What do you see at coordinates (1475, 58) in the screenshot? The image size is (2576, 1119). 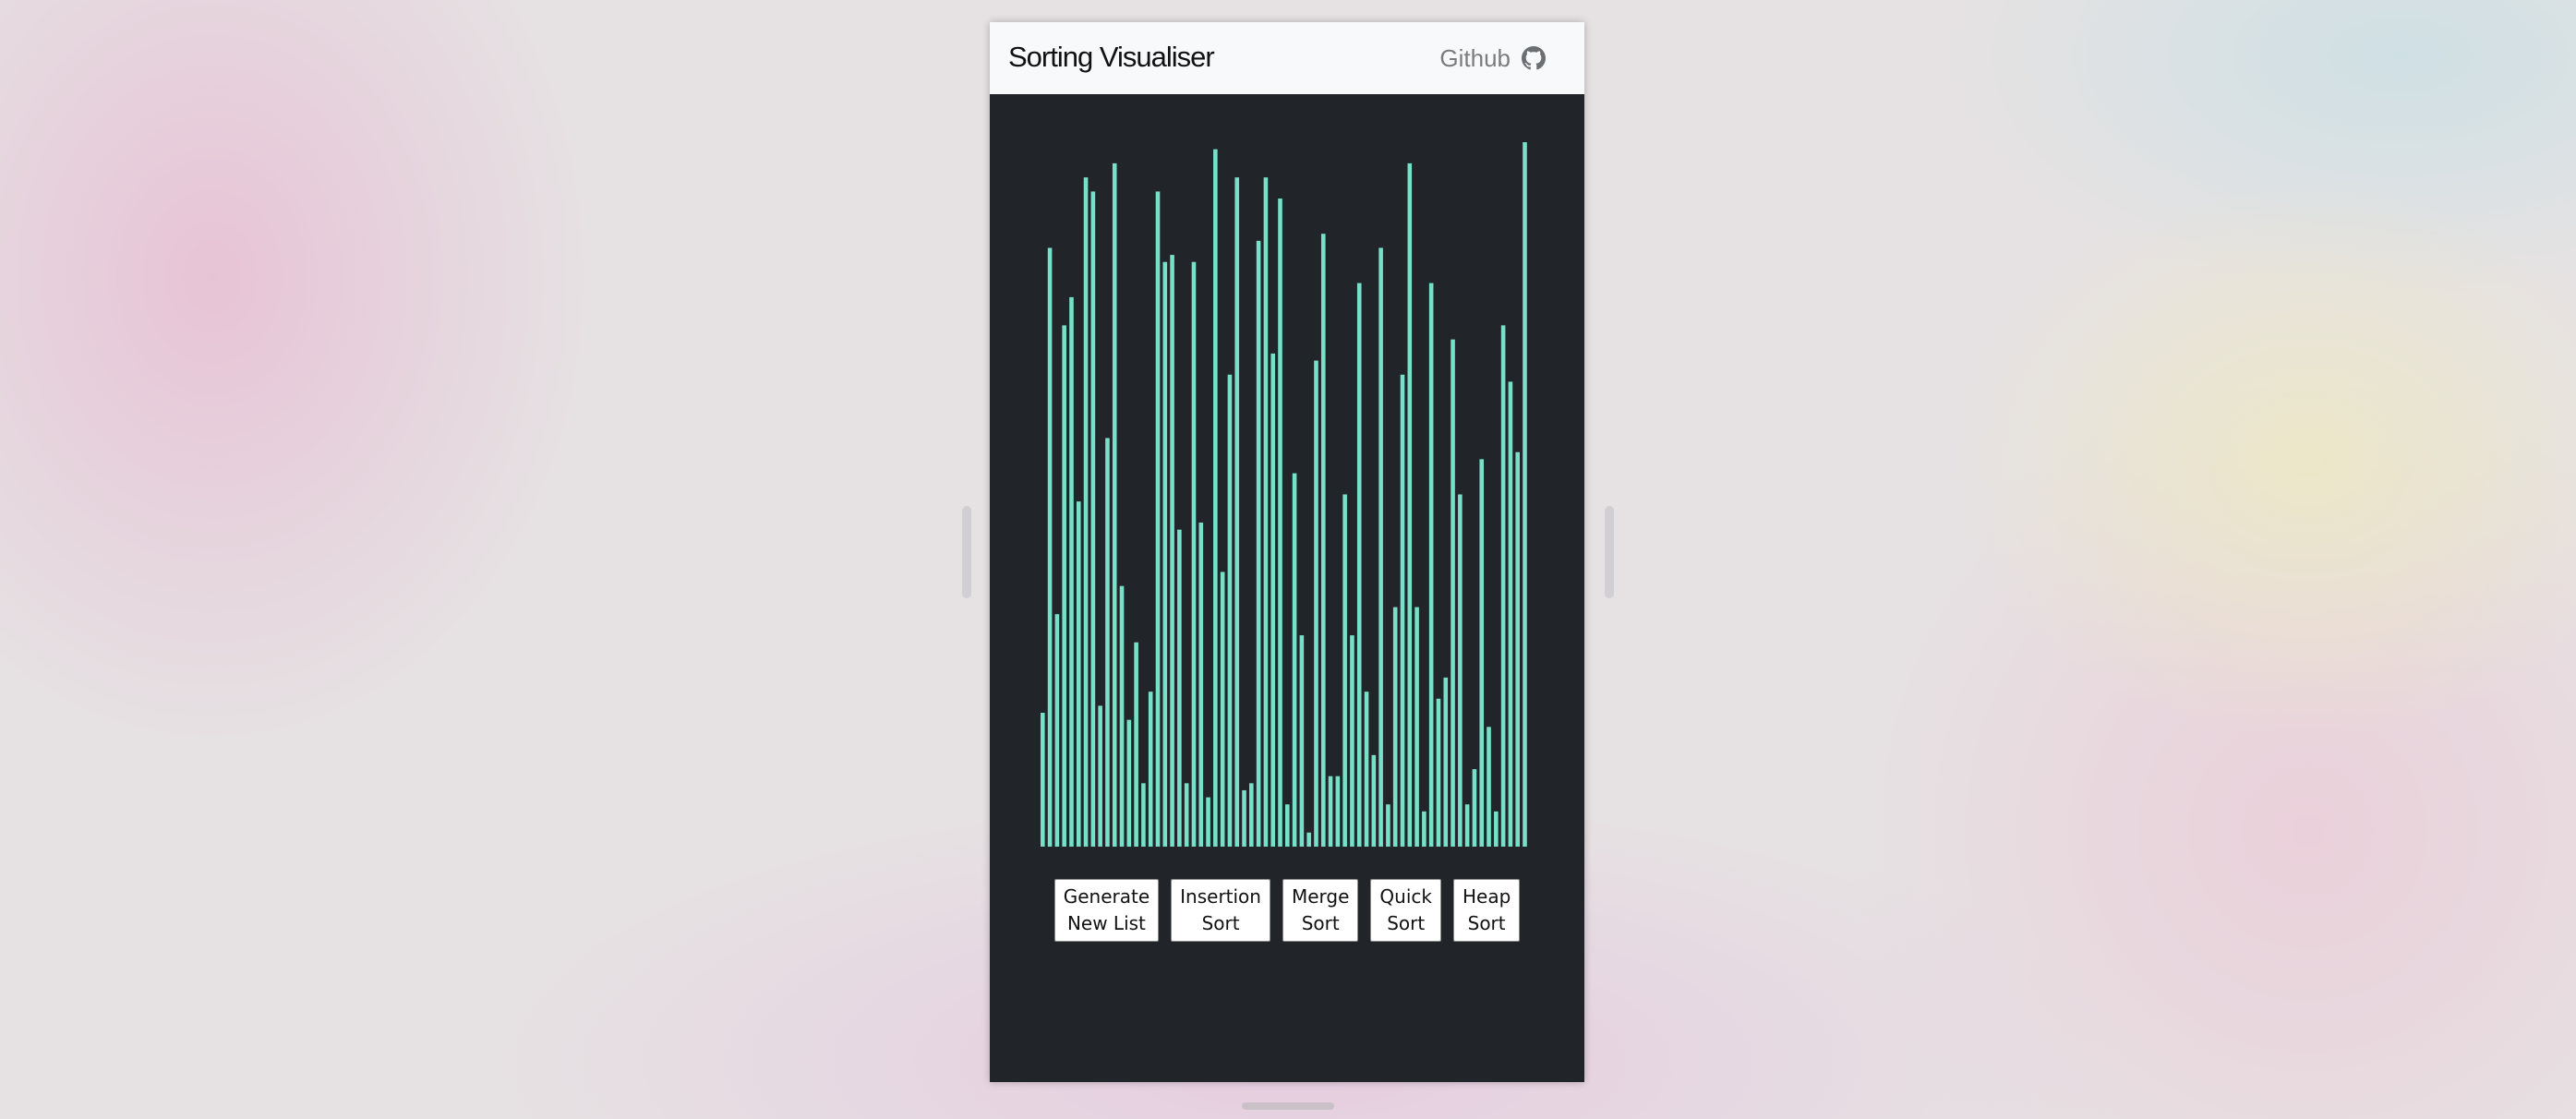 I see `github-link-label: Github` at bounding box center [1475, 58].